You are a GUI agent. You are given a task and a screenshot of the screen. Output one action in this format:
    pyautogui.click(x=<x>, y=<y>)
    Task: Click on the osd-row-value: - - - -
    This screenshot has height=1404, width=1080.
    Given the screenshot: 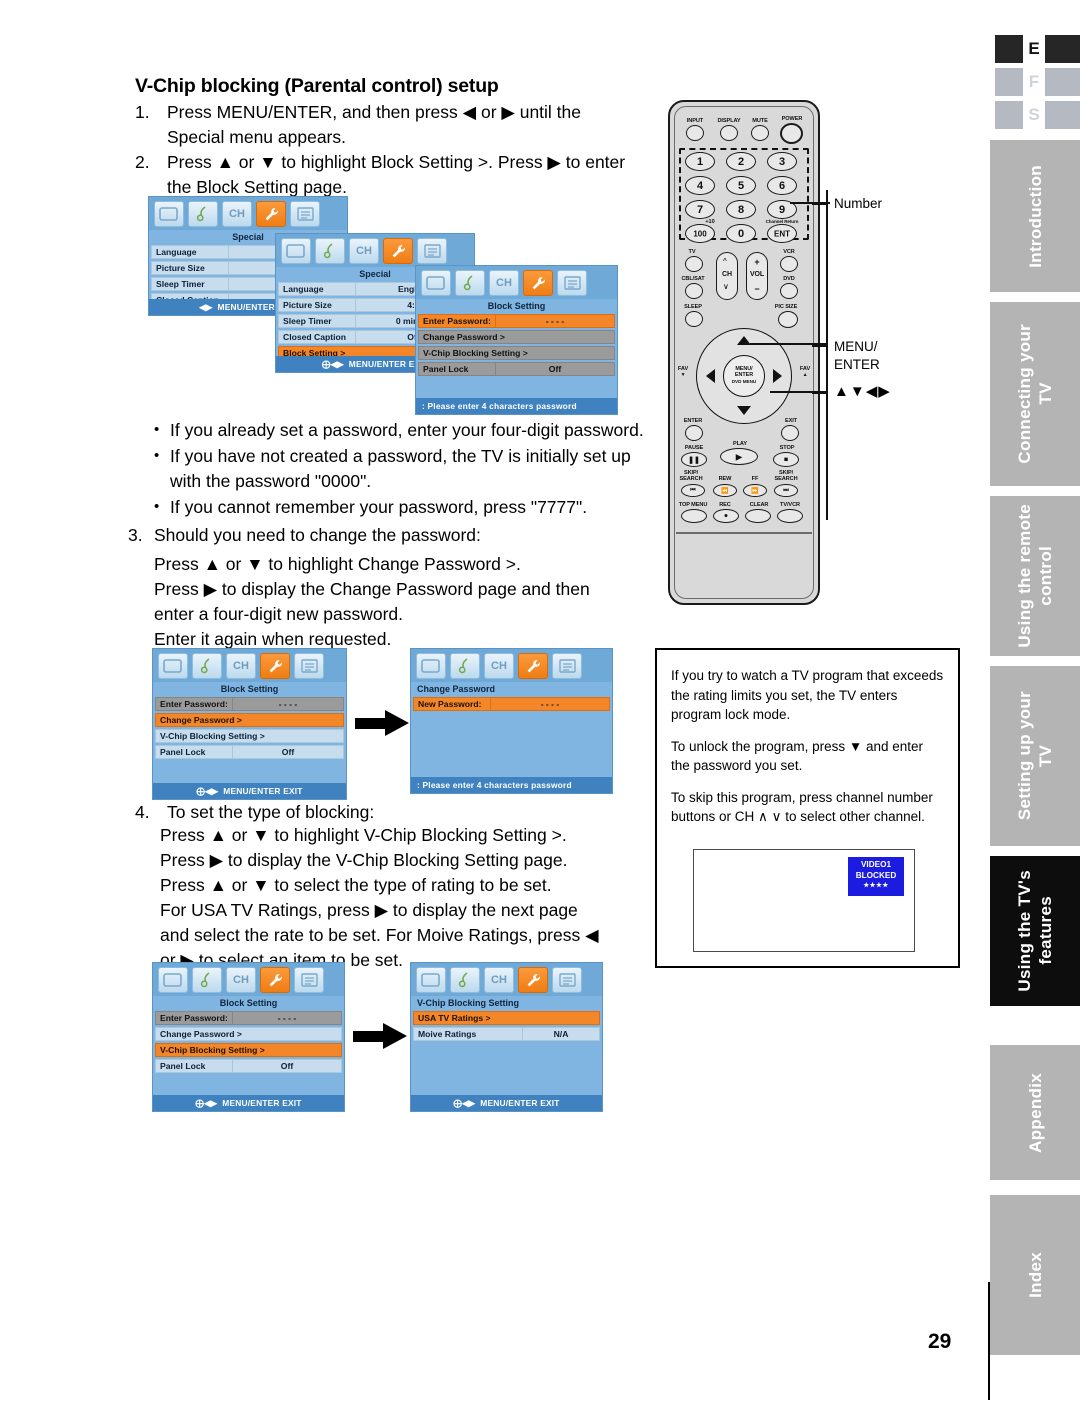 What is the action you would take?
    pyautogui.click(x=555, y=321)
    